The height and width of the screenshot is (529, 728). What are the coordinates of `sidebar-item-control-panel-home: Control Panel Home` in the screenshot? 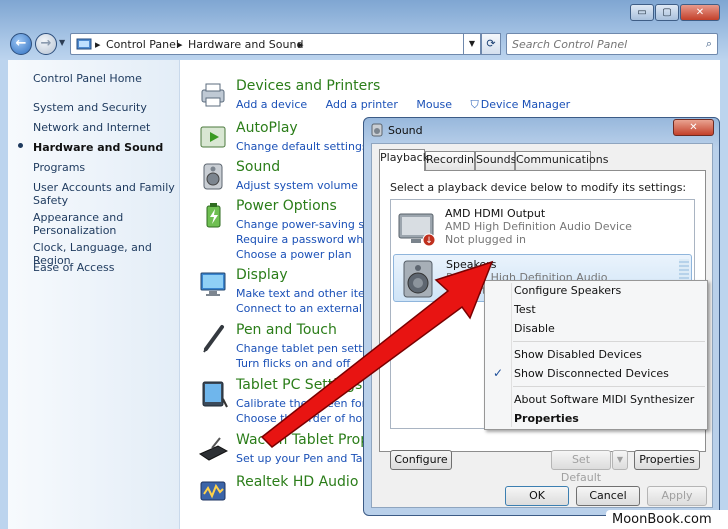 It's located at (105, 78).